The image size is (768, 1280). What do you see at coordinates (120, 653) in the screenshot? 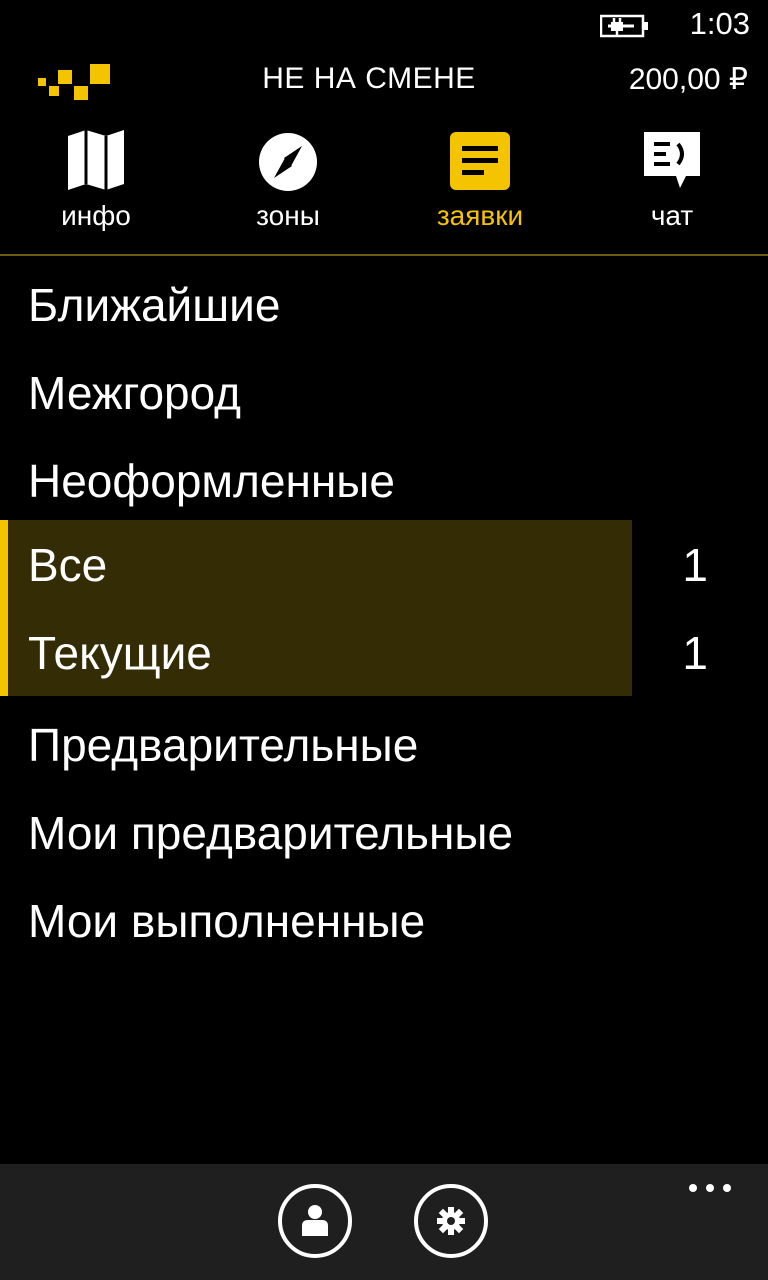
I see `list-item-label: Текущие` at bounding box center [120, 653].